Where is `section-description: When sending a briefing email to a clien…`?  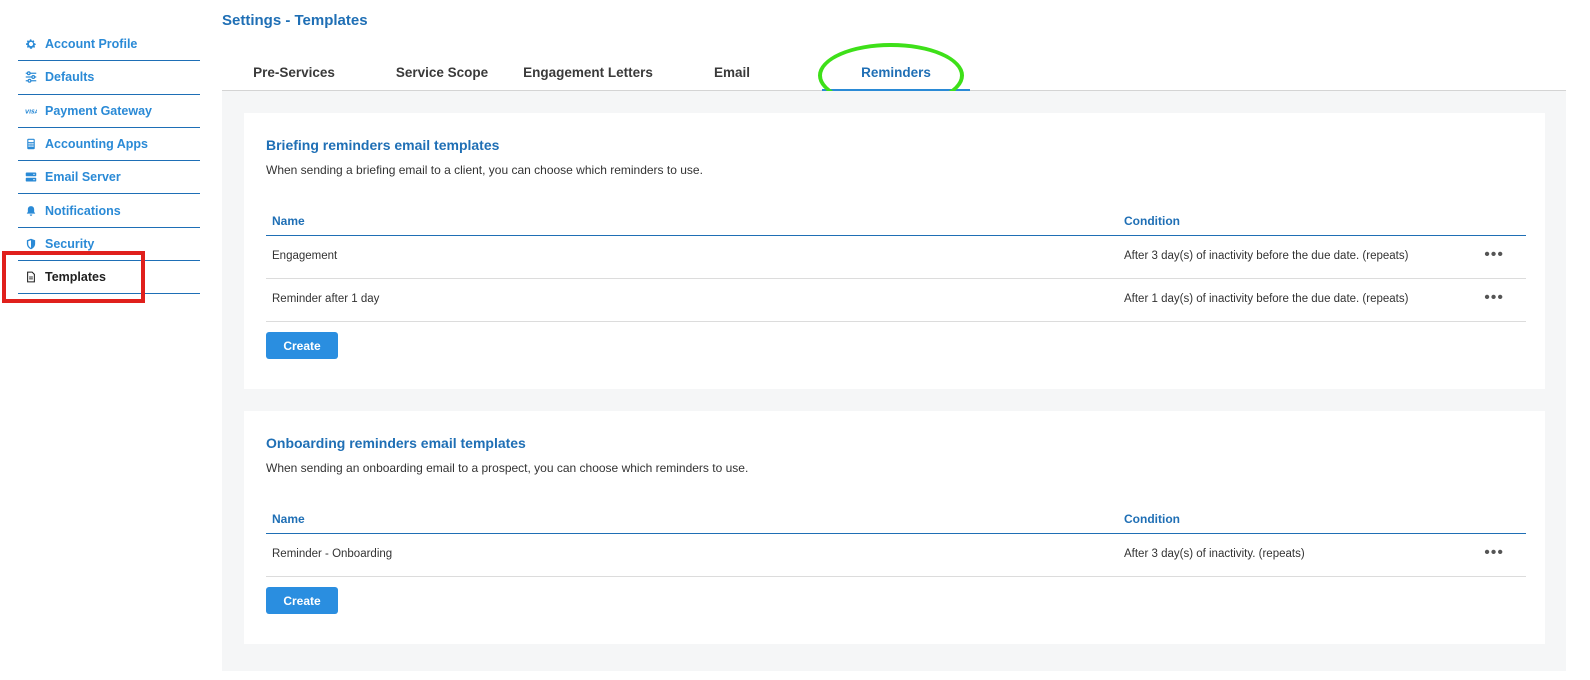 section-description: When sending a briefing email to a clien… is located at coordinates (484, 170).